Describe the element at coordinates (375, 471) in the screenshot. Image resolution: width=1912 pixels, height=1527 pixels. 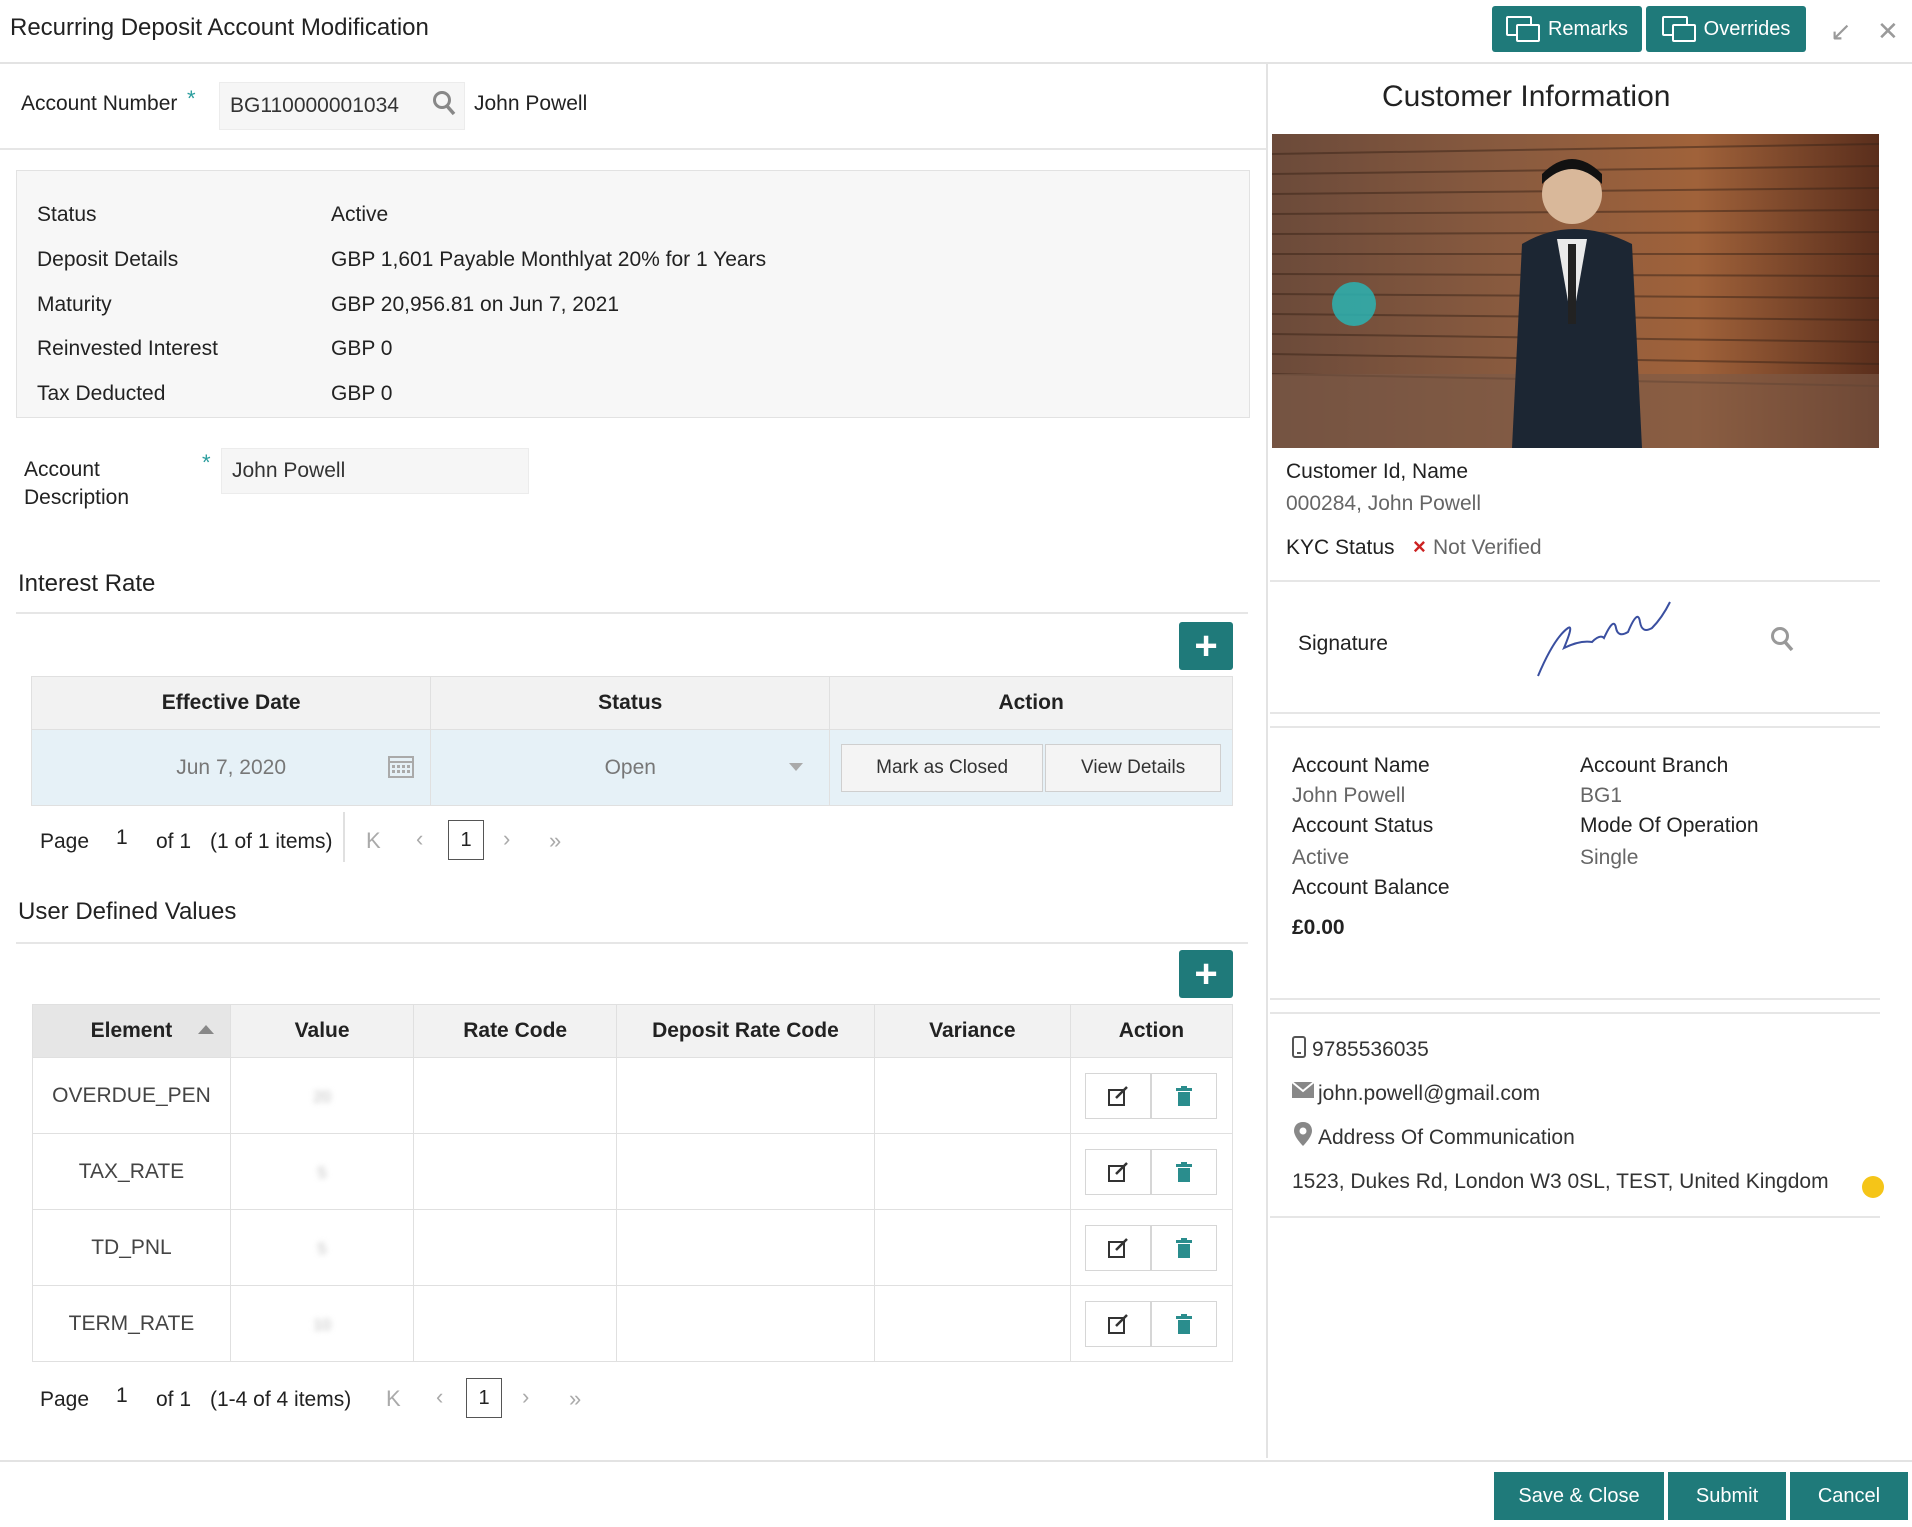
I see `account-description-input: John Powell` at that location.